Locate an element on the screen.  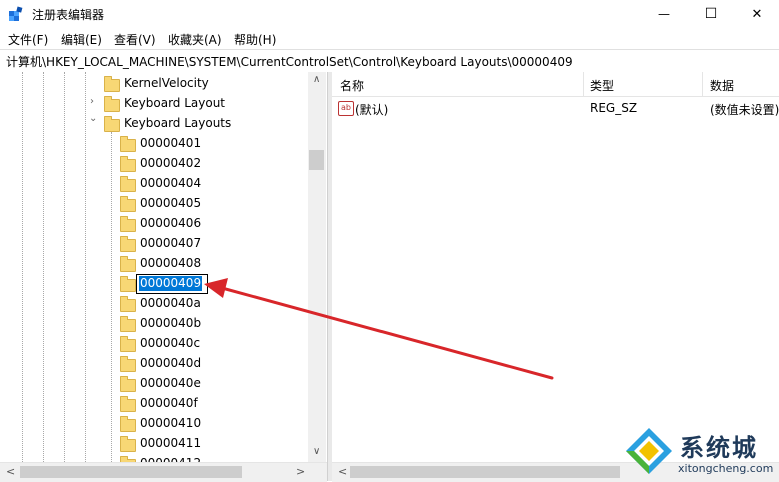
annotation-arrow is located at coordinates (379, 329).